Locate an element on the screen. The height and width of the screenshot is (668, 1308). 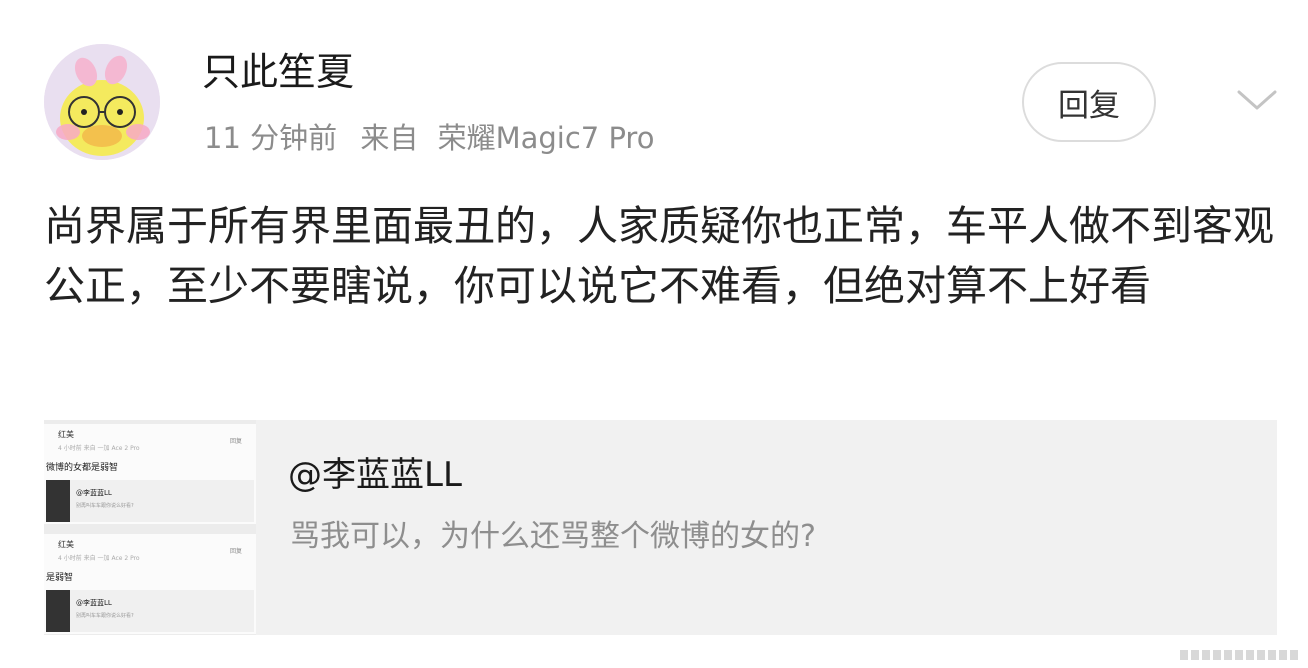
post-source-device: 荣耀Magic7 Pro is located at coordinates (546, 138).